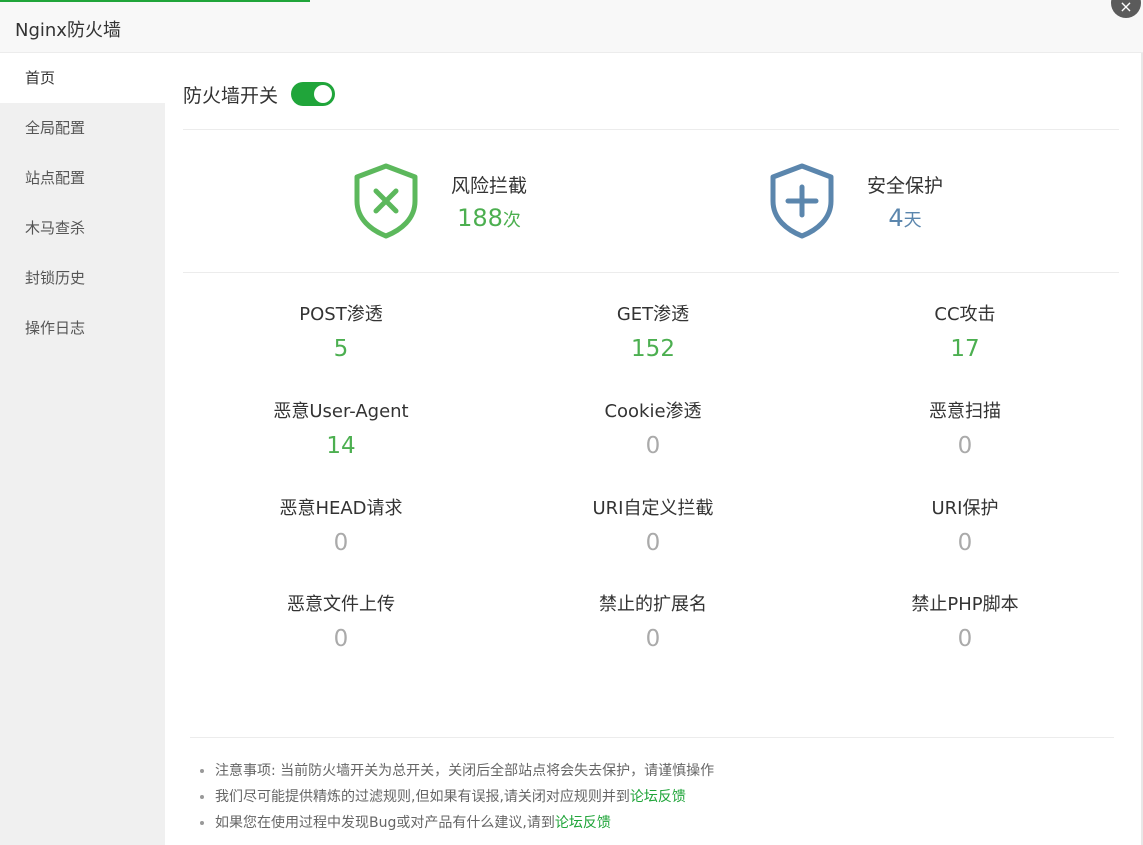 This screenshot has width=1143, height=845. Describe the element at coordinates (341, 604) in the screenshot. I see `stat-label: 恶意文件上传` at that location.